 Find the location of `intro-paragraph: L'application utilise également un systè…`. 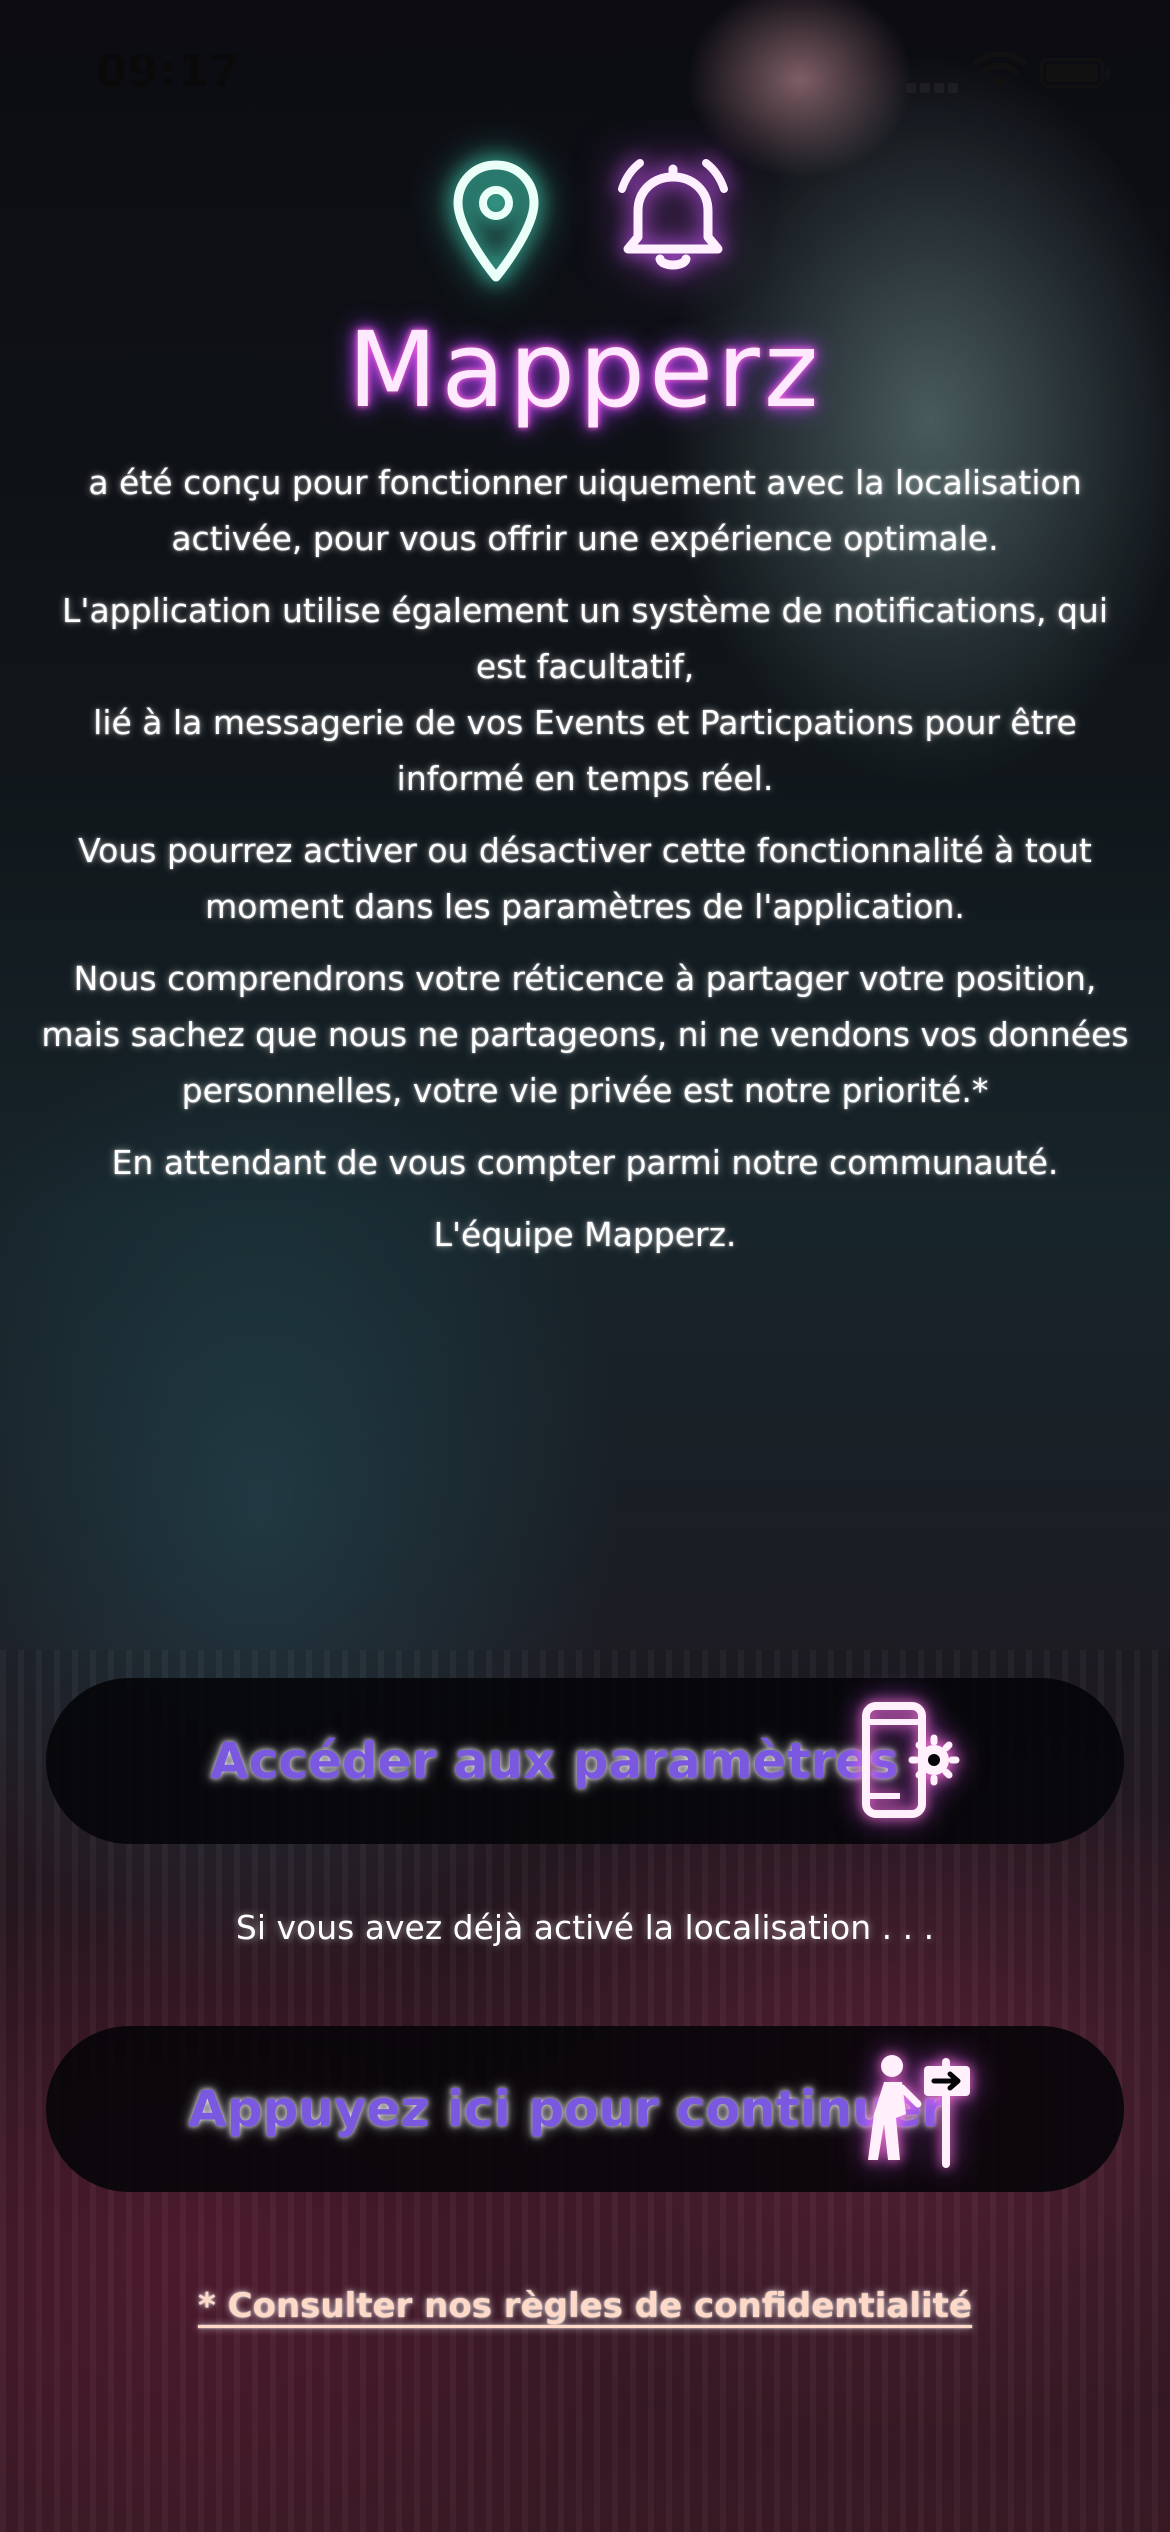

intro-paragraph: L'application utilise également un systè… is located at coordinates (585, 694).